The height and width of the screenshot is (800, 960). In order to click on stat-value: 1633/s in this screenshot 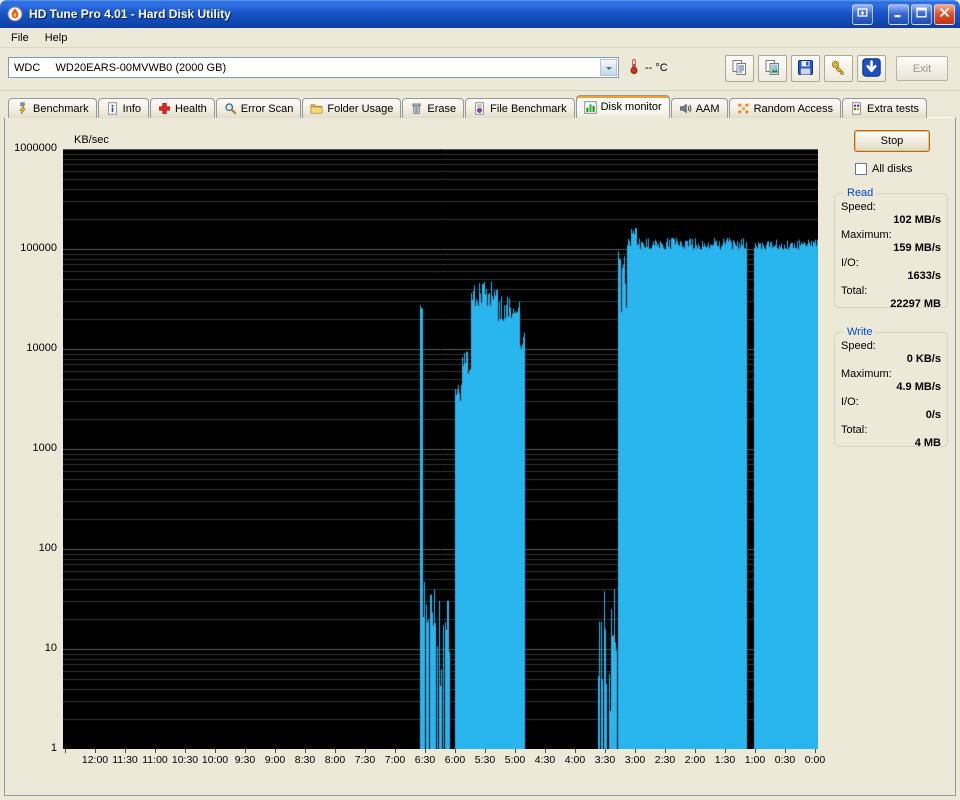, I will do `click(924, 276)`.